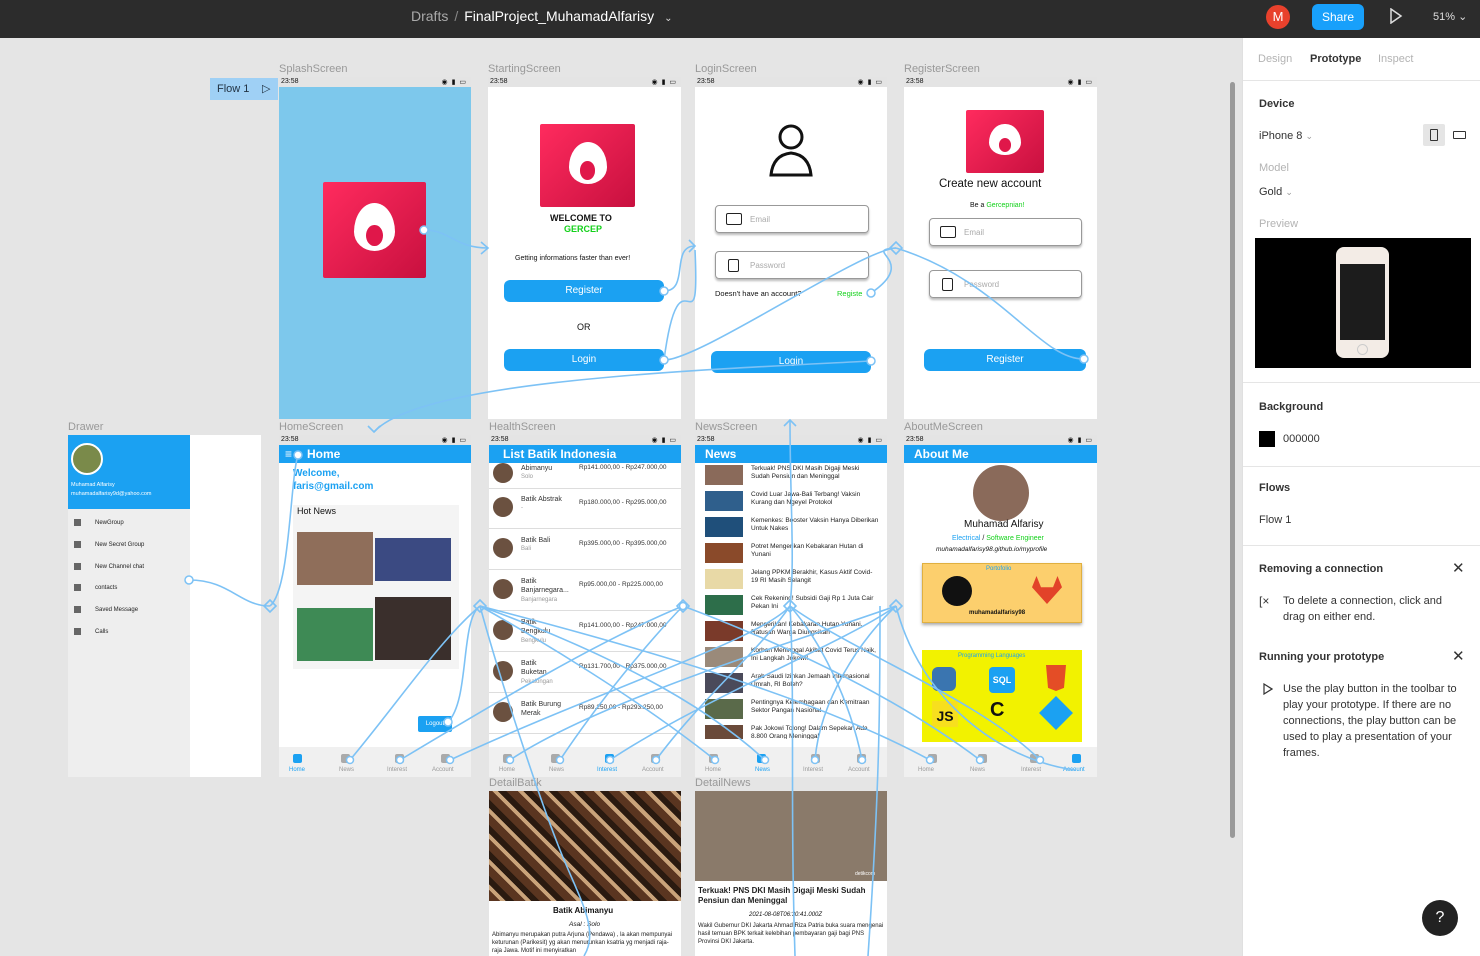  I want to click on device-select: iPhone 8 ⌄, so click(1286, 136).